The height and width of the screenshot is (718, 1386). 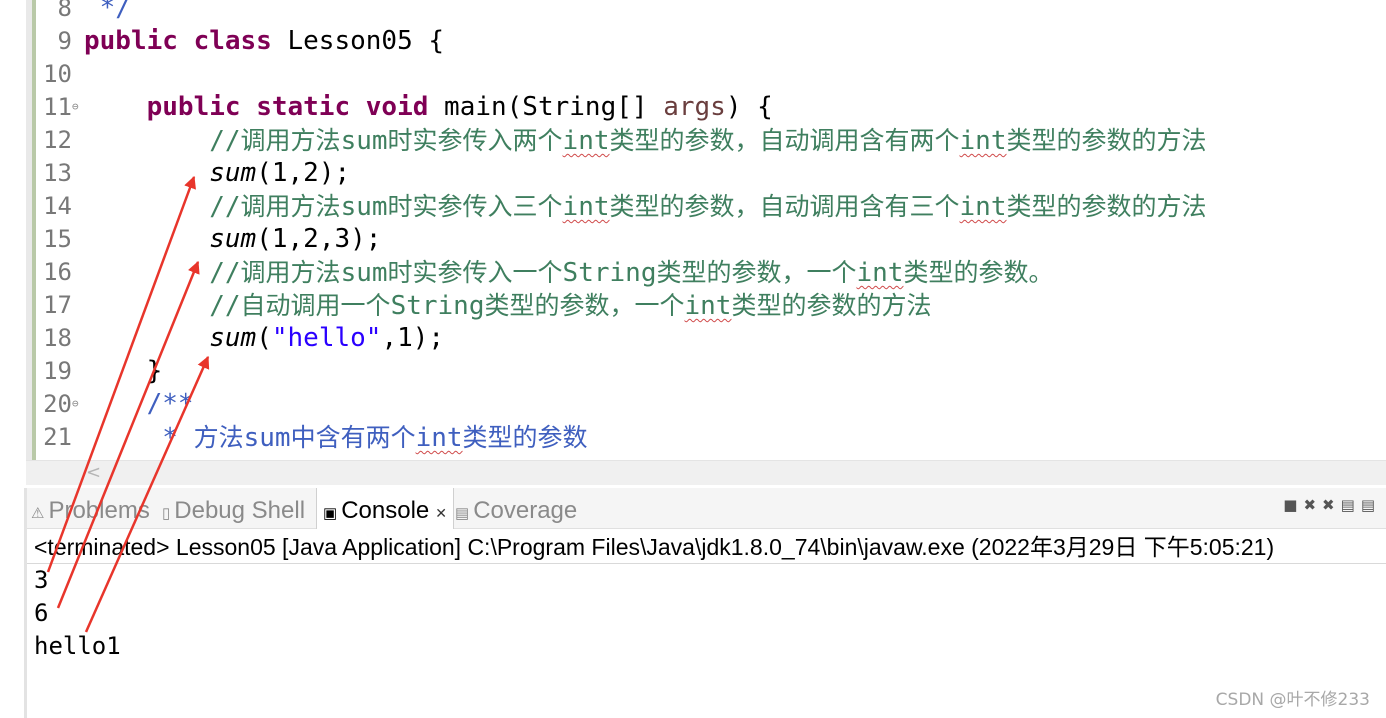 What do you see at coordinates (264, 338) in the screenshot?
I see `code-token: (` at bounding box center [264, 338].